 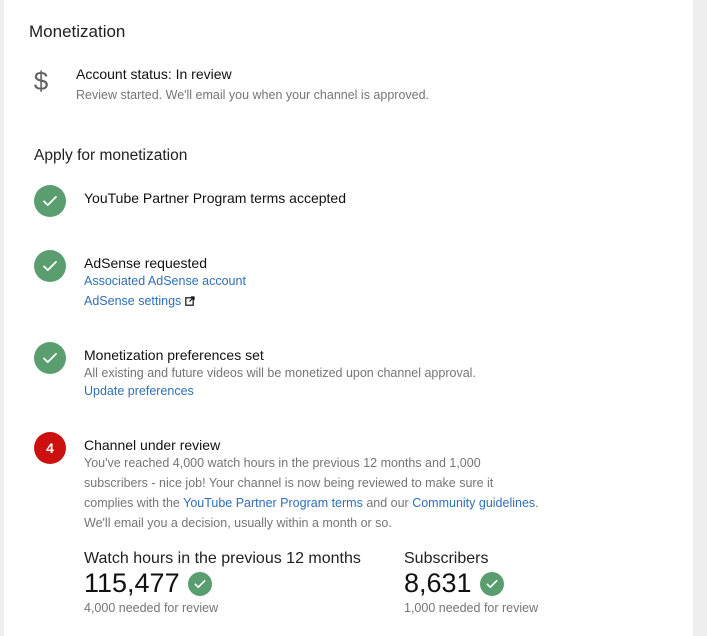 I want to click on step-4-line-3-pre: complies with the, so click(x=134, y=503).